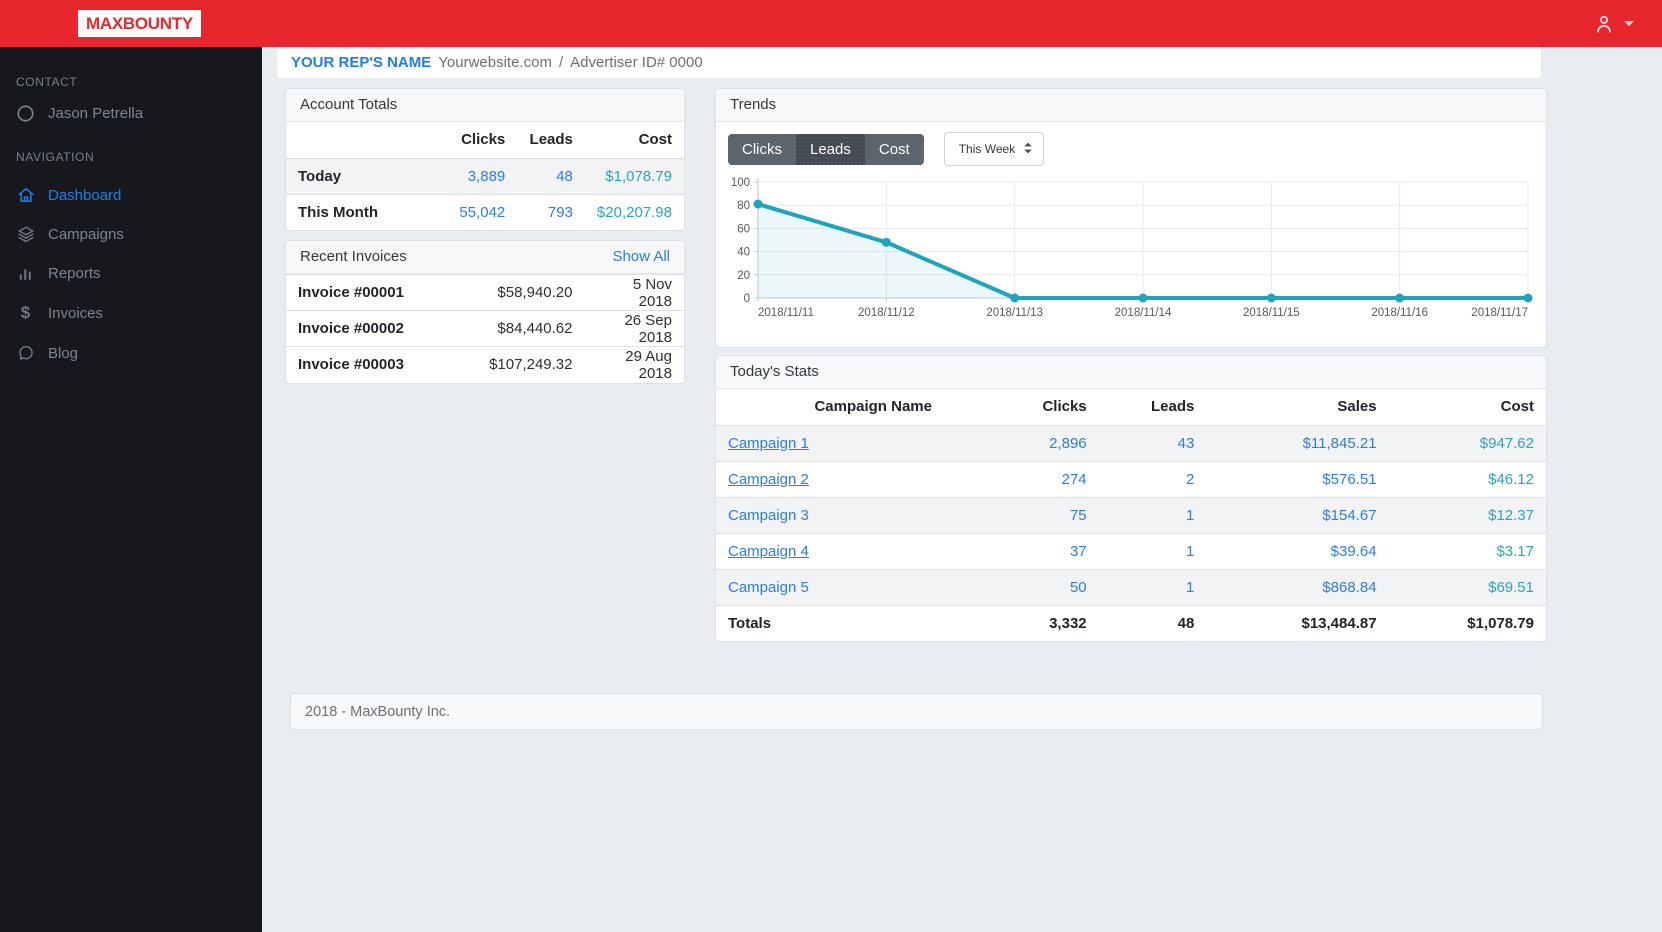  What do you see at coordinates (830, 149) in the screenshot?
I see `leads-toggle-button: Leads` at bounding box center [830, 149].